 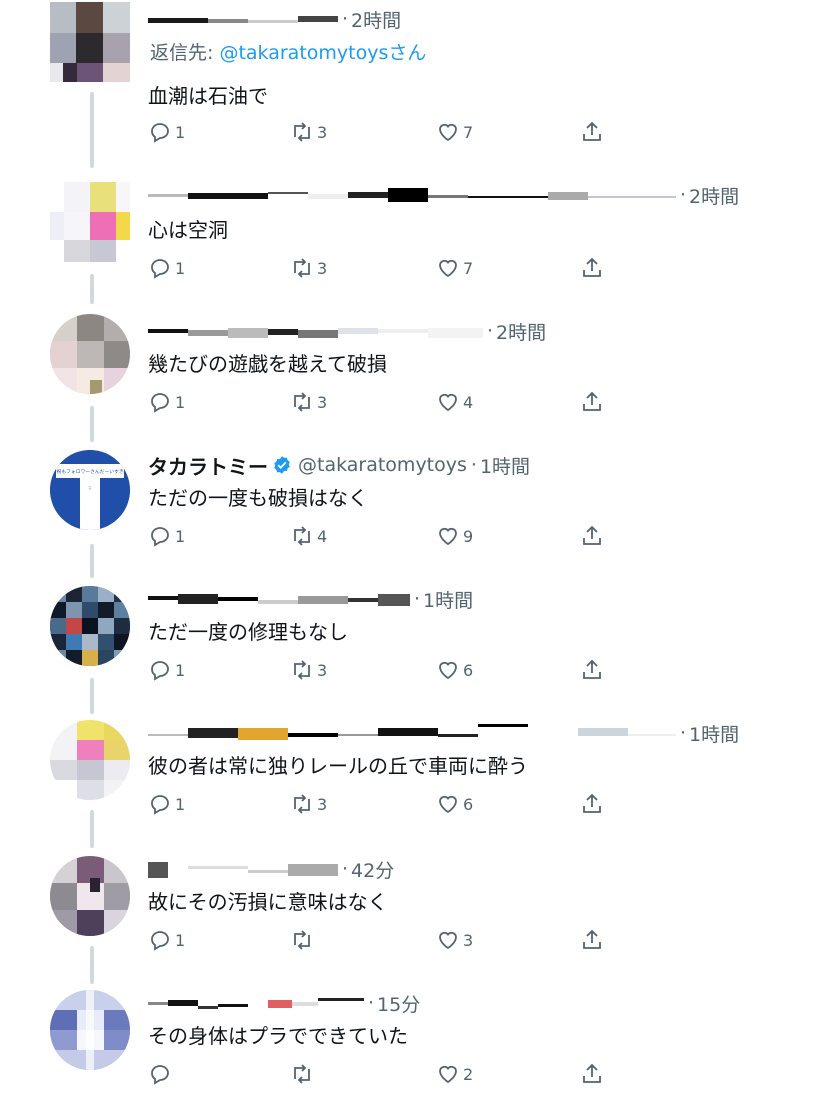 What do you see at coordinates (410, 1042) in the screenshot?
I see `tweet: · 15分 その身体はプラでできていた 2` at bounding box center [410, 1042].